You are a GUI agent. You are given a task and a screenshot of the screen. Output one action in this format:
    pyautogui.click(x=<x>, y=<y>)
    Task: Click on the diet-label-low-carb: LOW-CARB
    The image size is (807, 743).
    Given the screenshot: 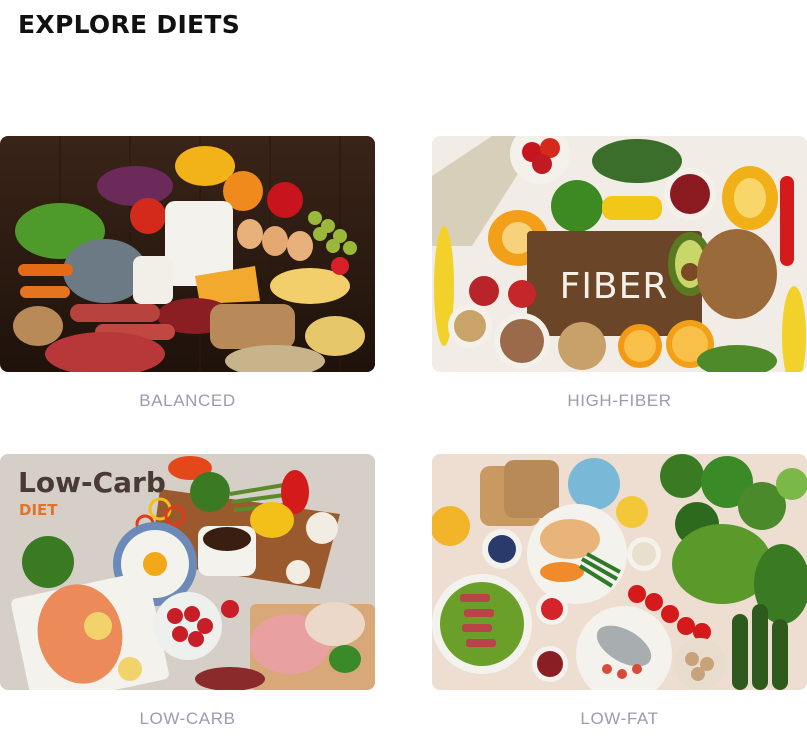 What is the action you would take?
    pyautogui.click(x=187, y=719)
    